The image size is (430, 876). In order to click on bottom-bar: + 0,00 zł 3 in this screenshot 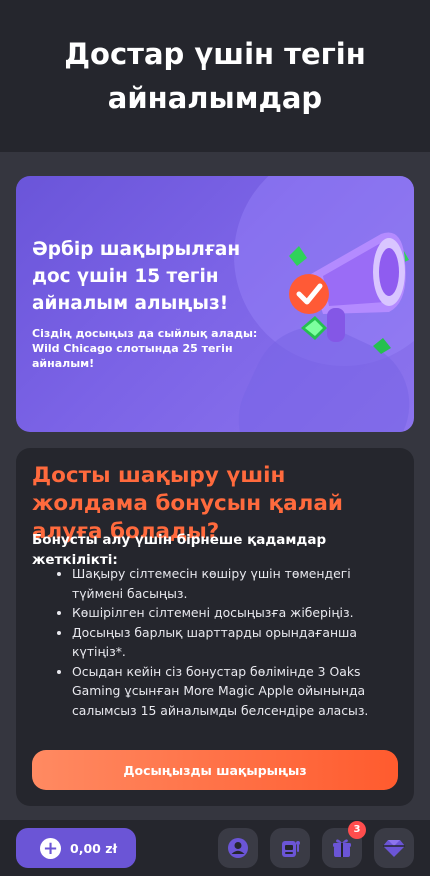, I will do `click(215, 848)`.